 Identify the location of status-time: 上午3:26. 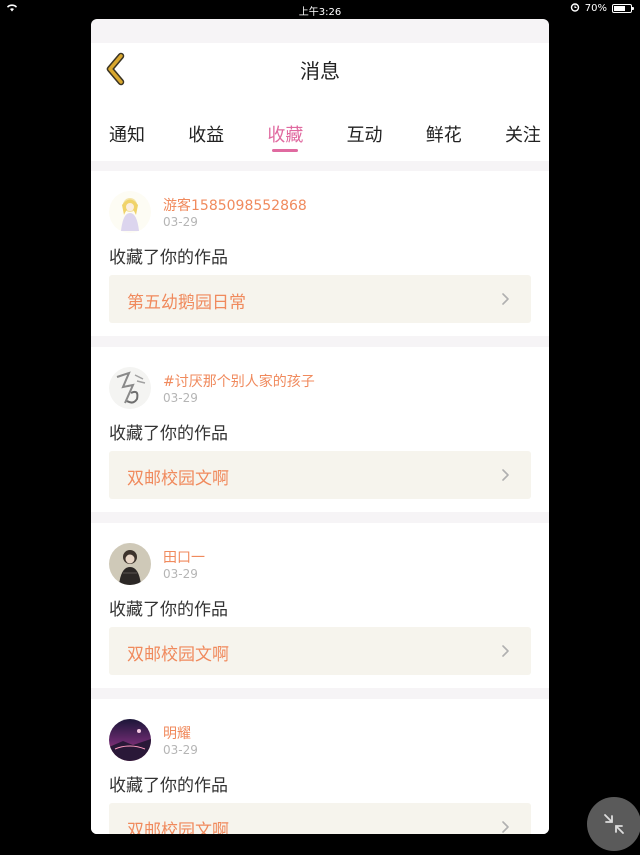
(320, 12).